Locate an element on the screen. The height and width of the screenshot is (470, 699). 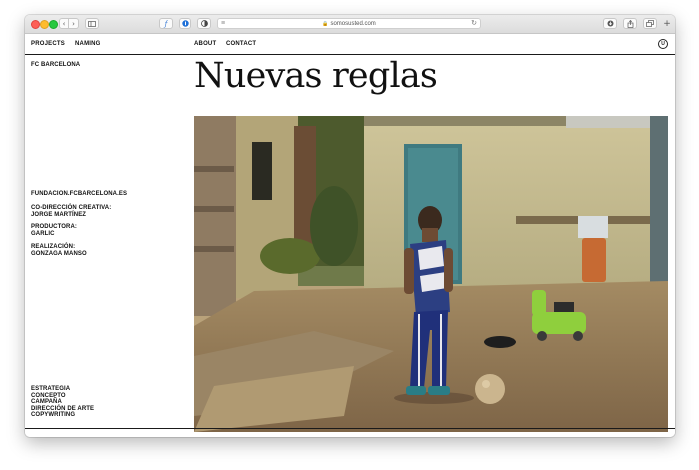
reload-icon: ↻ is located at coordinates (474, 23).